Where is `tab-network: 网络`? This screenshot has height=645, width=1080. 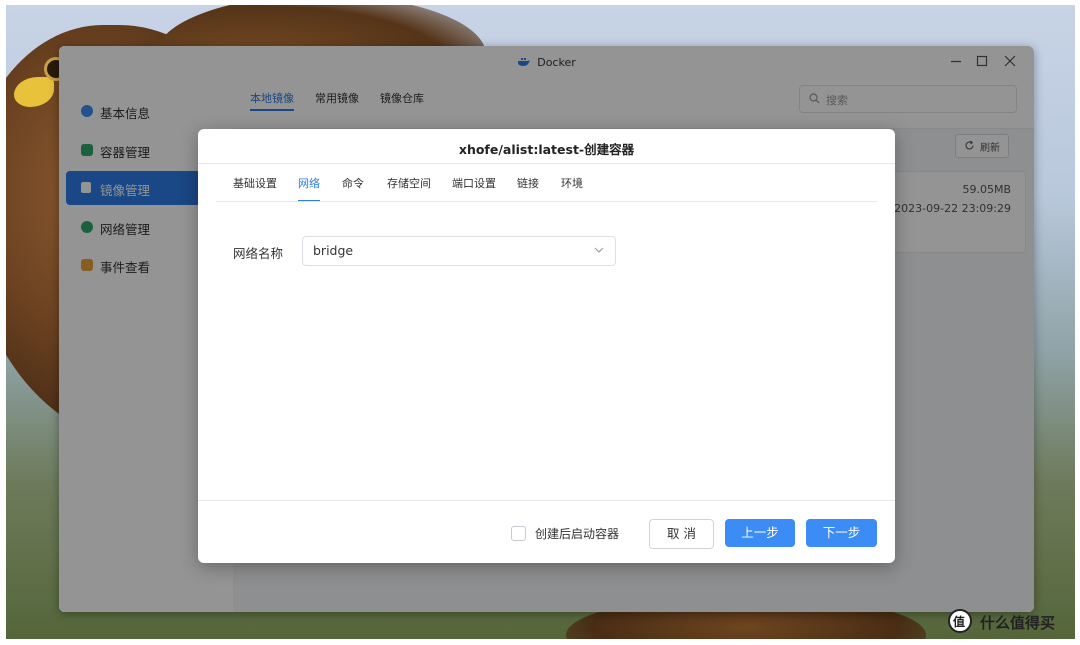 tab-network: 网络 is located at coordinates (309, 188).